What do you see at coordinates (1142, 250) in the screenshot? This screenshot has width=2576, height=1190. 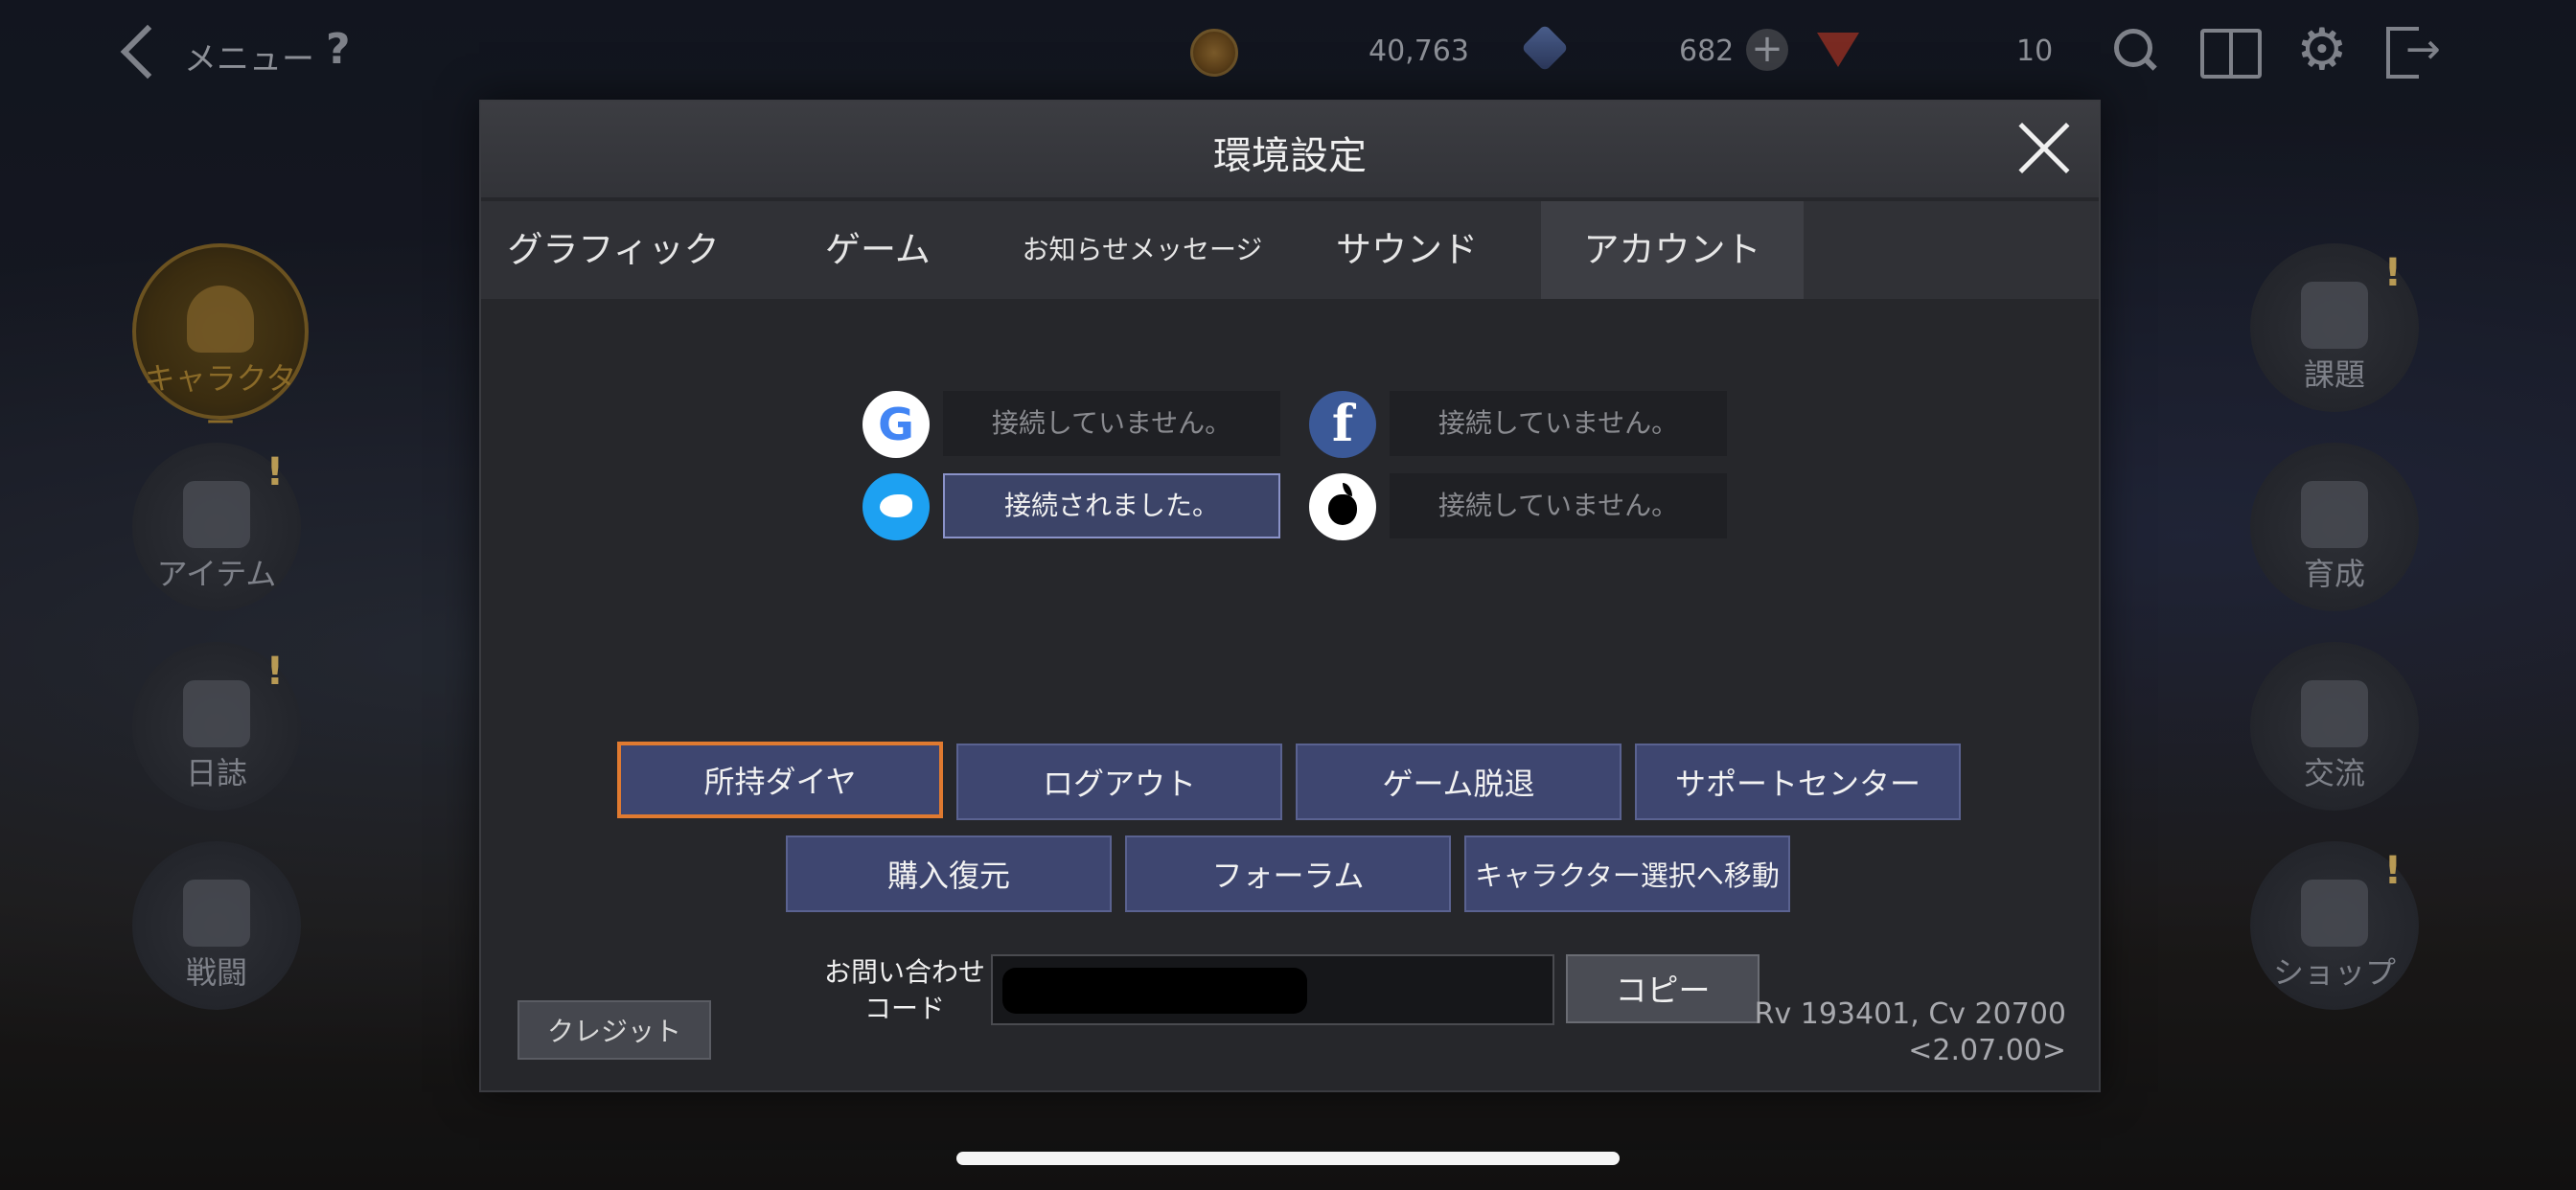 I see `tab-notifications: お知らせメッセージ` at bounding box center [1142, 250].